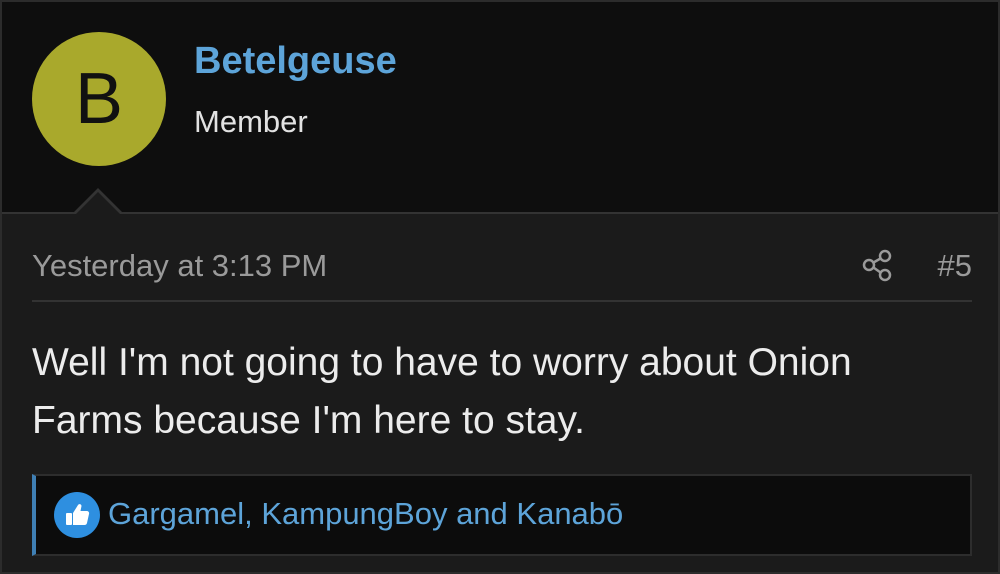 This screenshot has width=1000, height=574. What do you see at coordinates (502, 274) in the screenshot?
I see `post-meta: Yesterday at 3:13 PM #5` at bounding box center [502, 274].